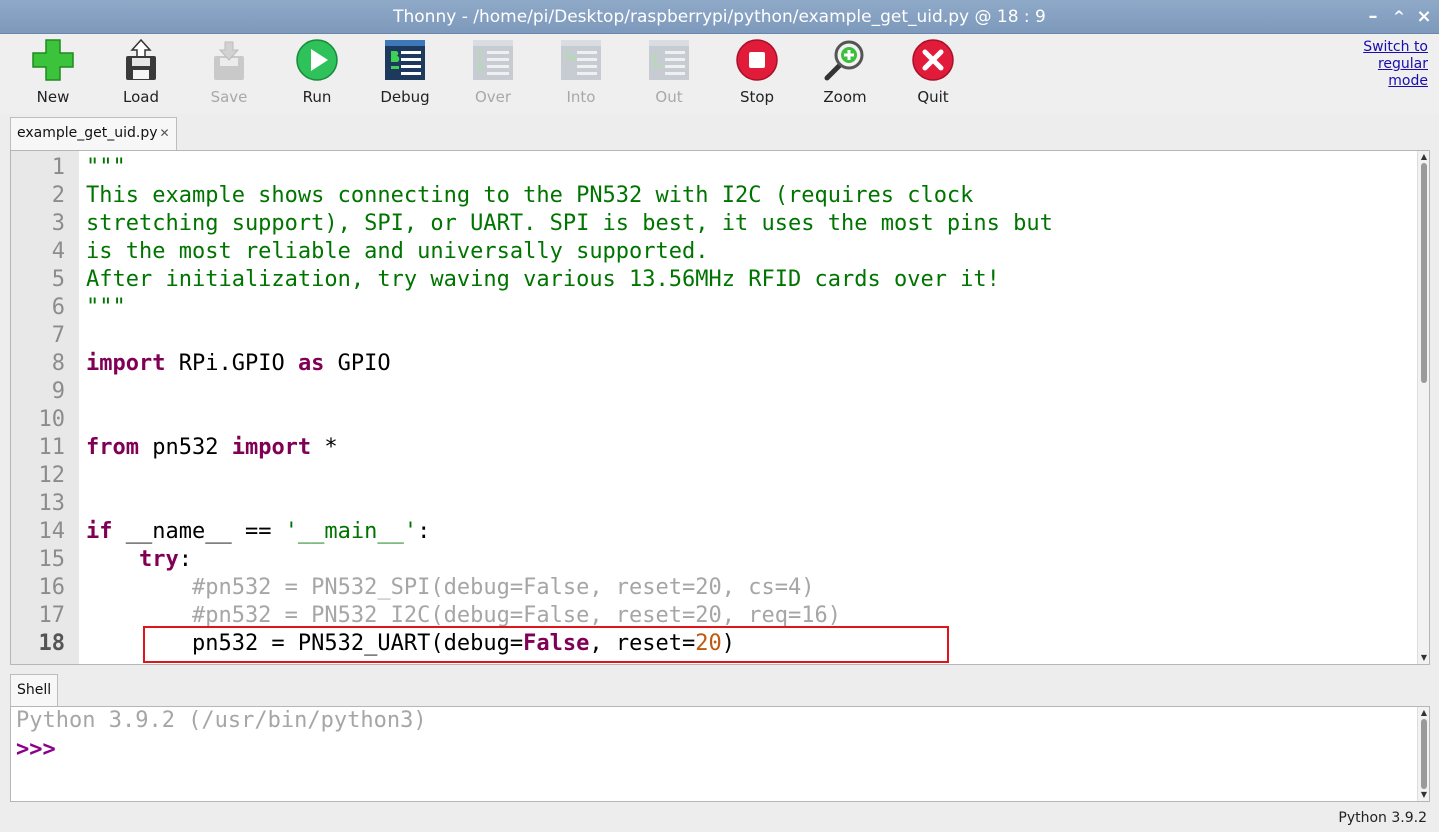 The height and width of the screenshot is (832, 1439). What do you see at coordinates (493, 97) in the screenshot?
I see `over-label: Over` at bounding box center [493, 97].